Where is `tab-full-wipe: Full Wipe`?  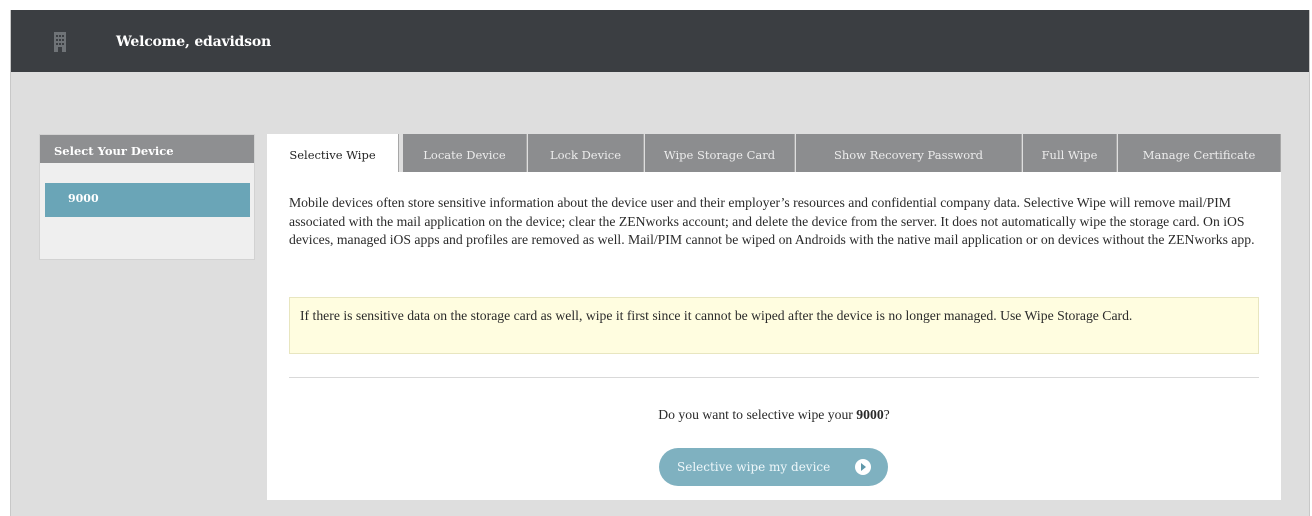 tab-full-wipe: Full Wipe is located at coordinates (1070, 153).